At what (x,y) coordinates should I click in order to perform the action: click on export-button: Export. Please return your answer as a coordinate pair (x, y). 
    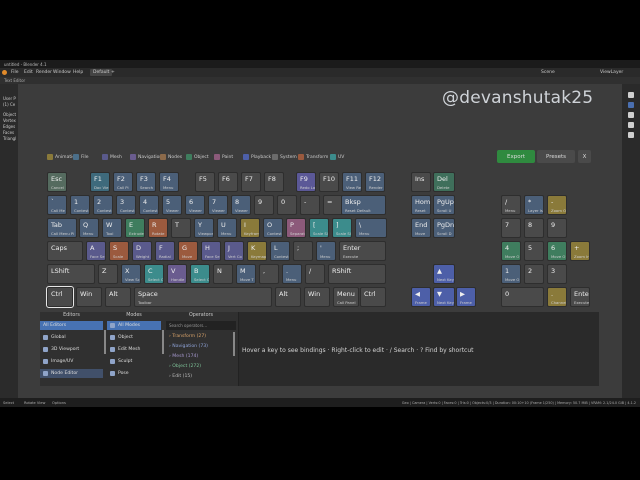
    Looking at the image, I should click on (516, 156).